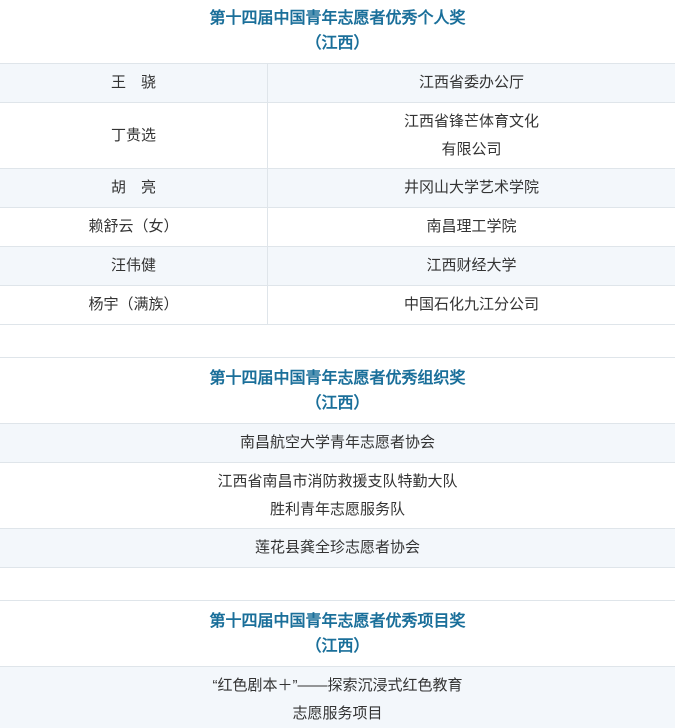 Image resolution: width=675 pixels, height=728 pixels. I want to click on section-title: 第十四届中国青年志愿者优秀项目奖, so click(337, 621).